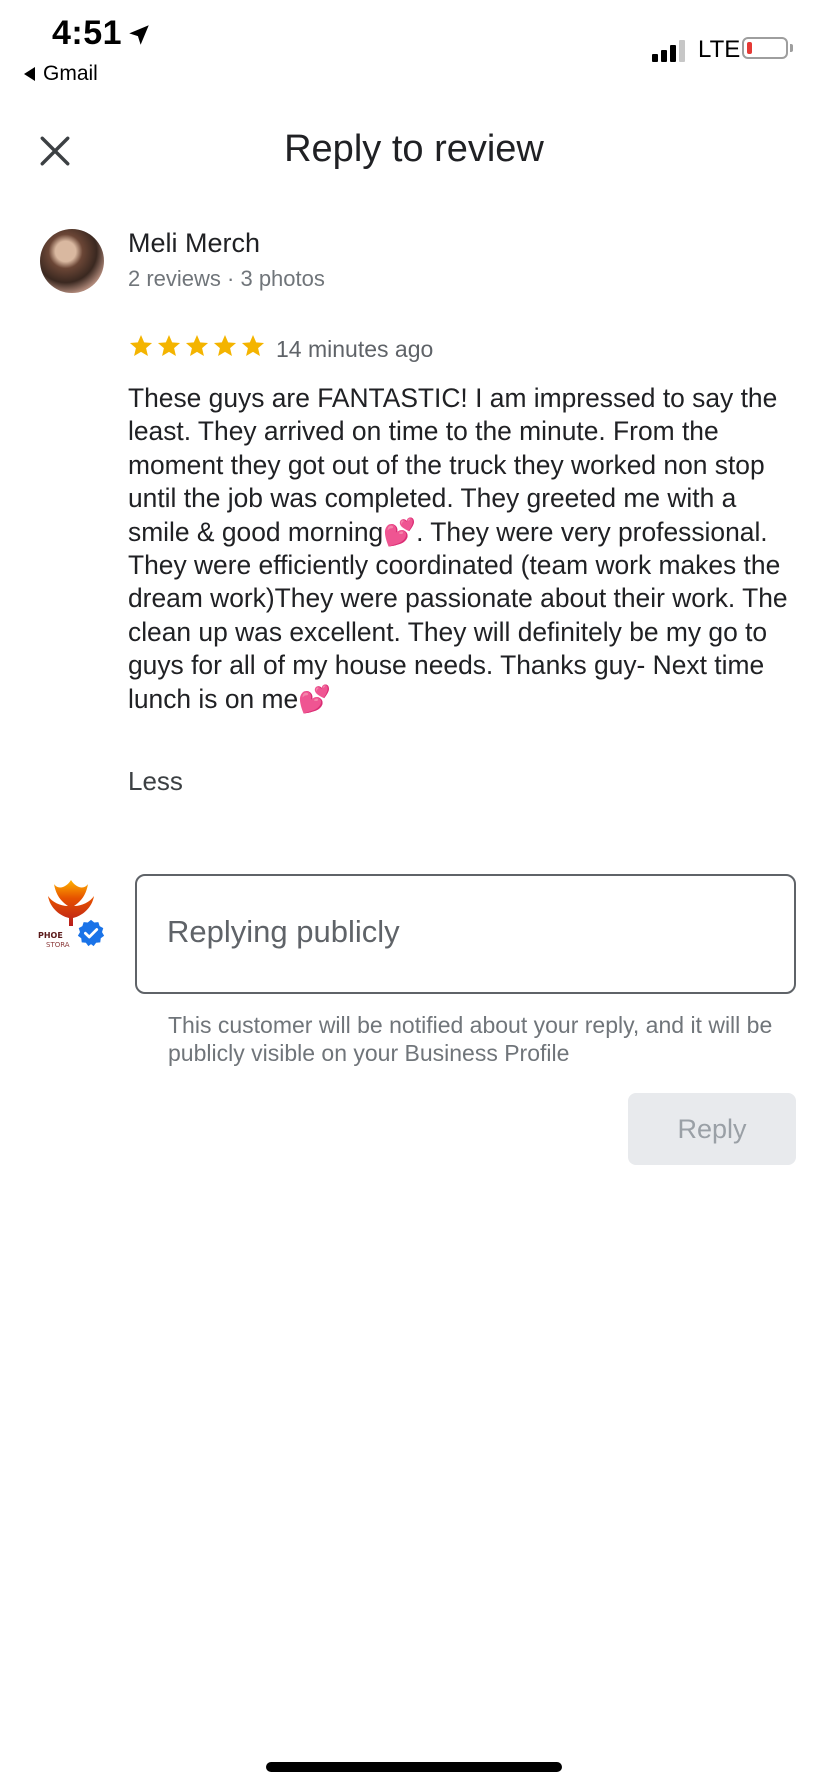  What do you see at coordinates (58, 944) in the screenshot?
I see `business-logo-text-bottom: STORA` at bounding box center [58, 944].